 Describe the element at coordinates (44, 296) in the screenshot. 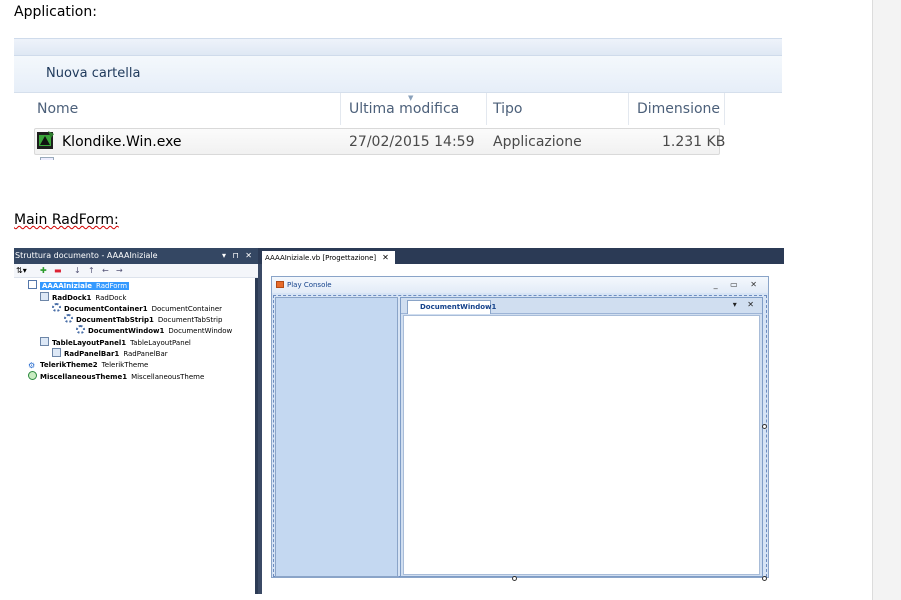

I see `dock-icon` at that location.